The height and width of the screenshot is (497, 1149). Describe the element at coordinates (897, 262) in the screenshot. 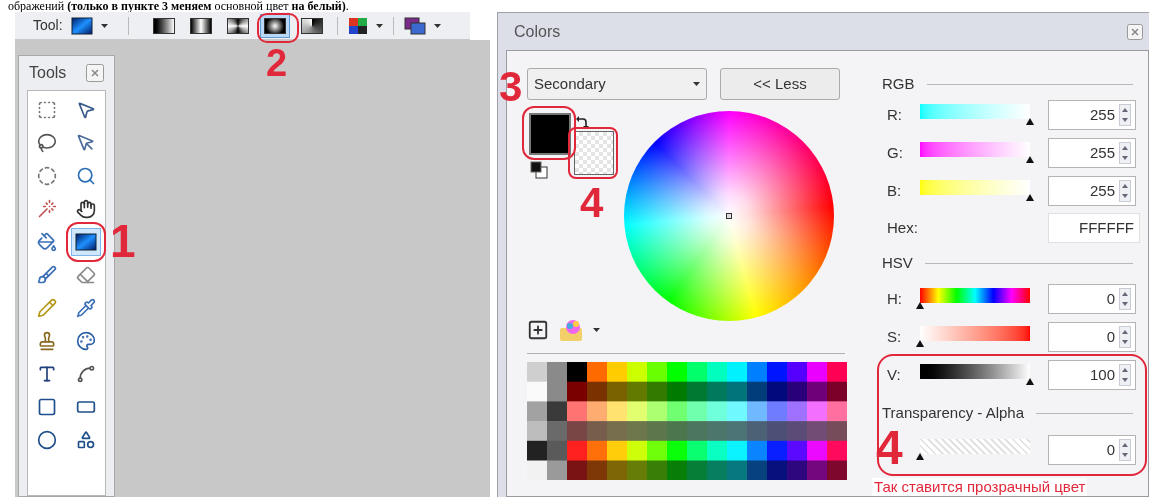

I see `section-heading: HSV` at that location.